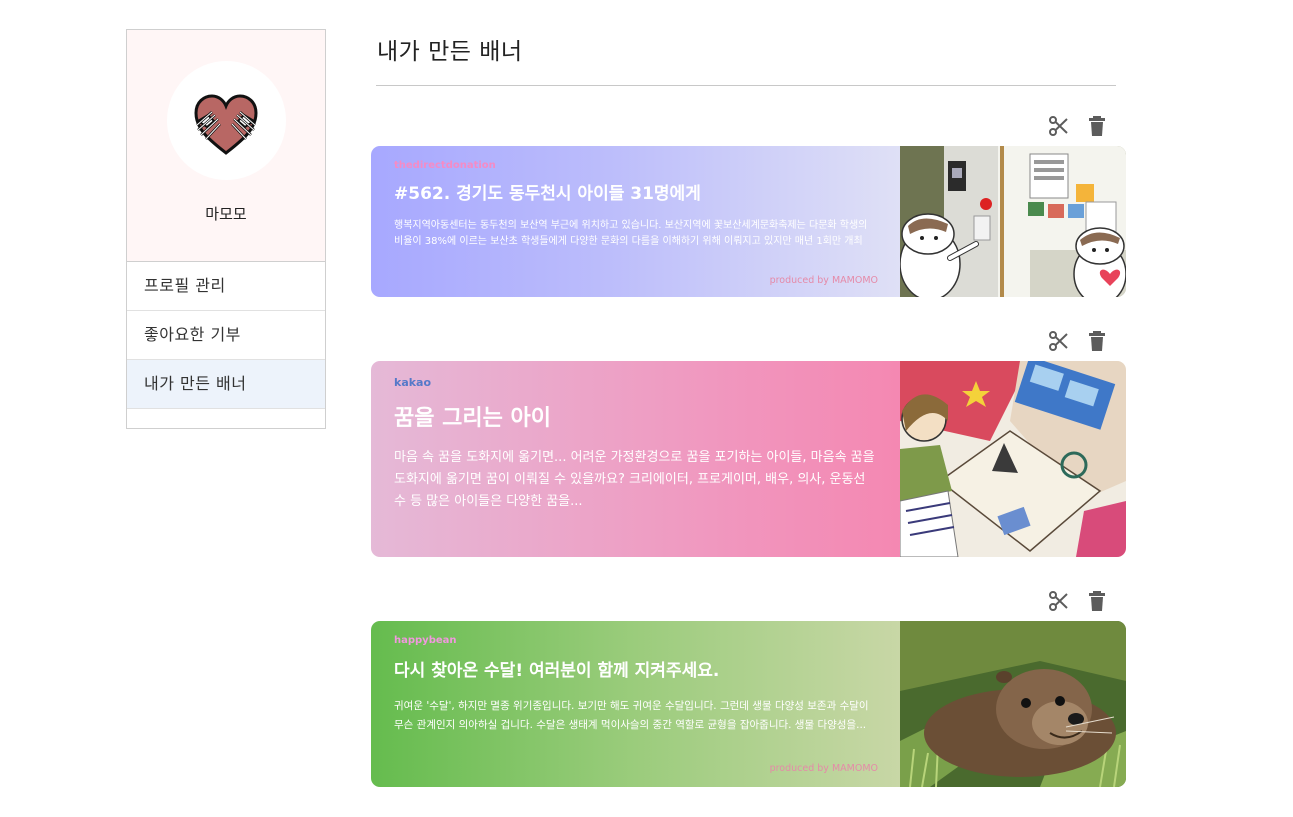  What do you see at coordinates (226, 384) in the screenshot?
I see `sidebar-item-my-banners: 내가 만든 배너` at bounding box center [226, 384].